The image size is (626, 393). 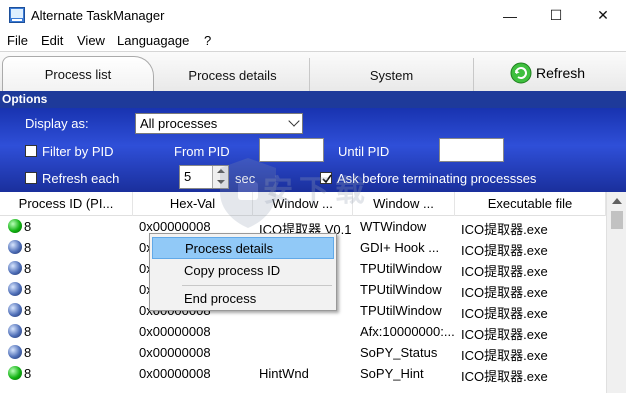 I want to click on ask-before-checkbox, so click(x=326, y=178).